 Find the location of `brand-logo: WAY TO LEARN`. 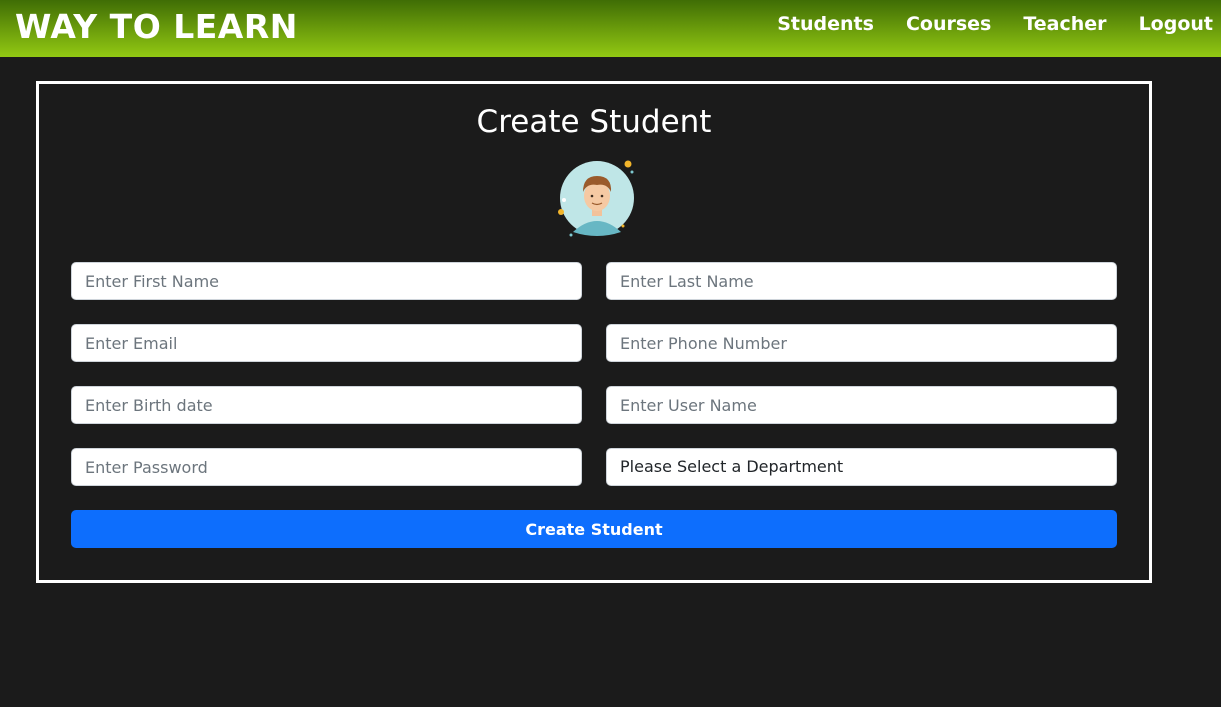

brand-logo: WAY TO LEARN is located at coordinates (156, 26).